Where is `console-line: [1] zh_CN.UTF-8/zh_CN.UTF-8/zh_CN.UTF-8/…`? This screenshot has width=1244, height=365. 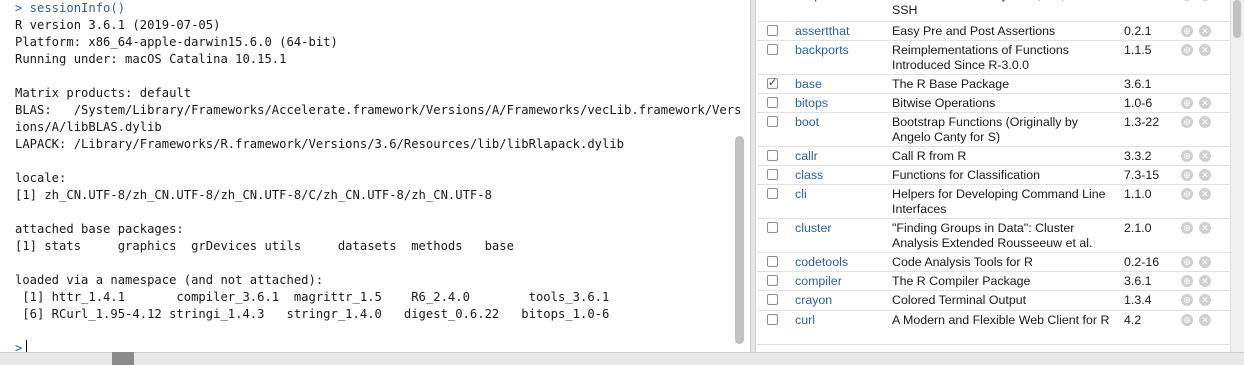
console-line: [1] zh_CN.UTF-8/zh_CN.UTF-8/zh_CN.UTF-8/… is located at coordinates (253, 195).